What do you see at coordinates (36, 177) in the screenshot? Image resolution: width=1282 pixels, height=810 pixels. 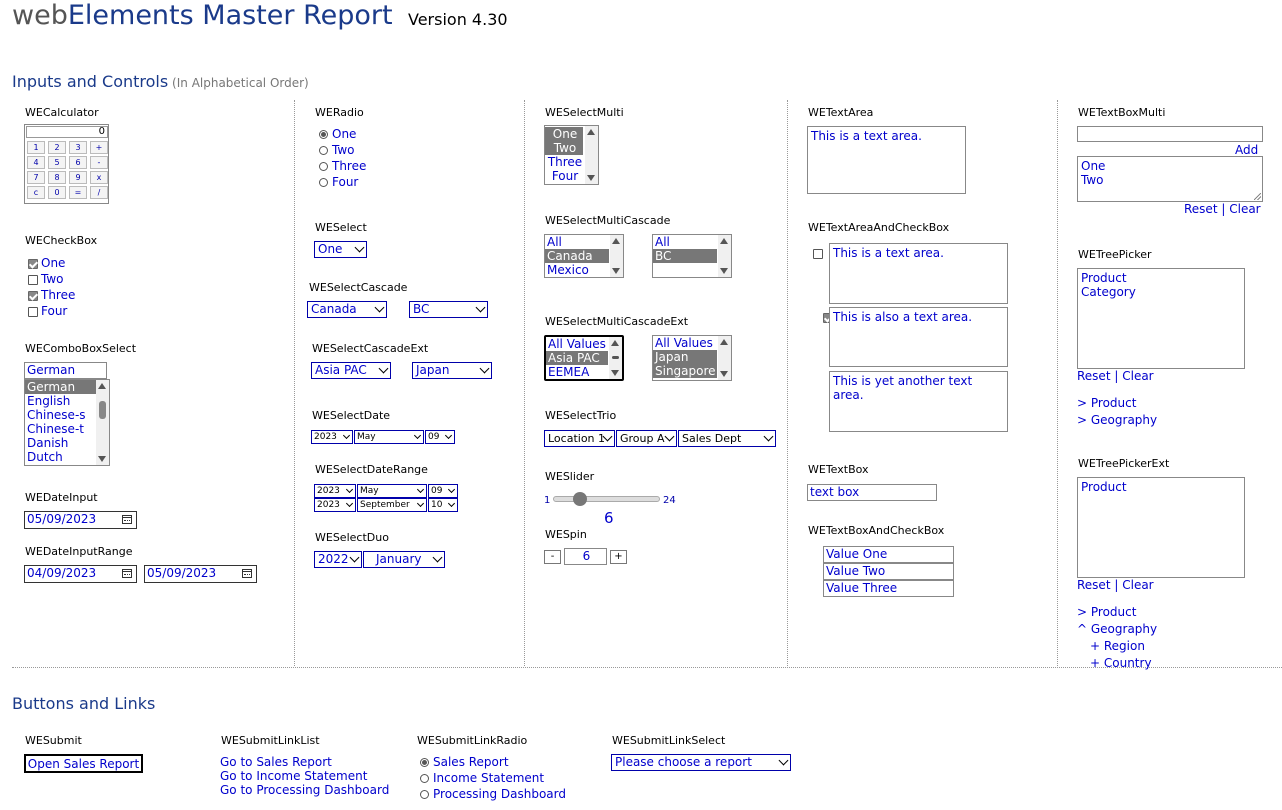 I see `calculator-key: 7` at bounding box center [36, 177].